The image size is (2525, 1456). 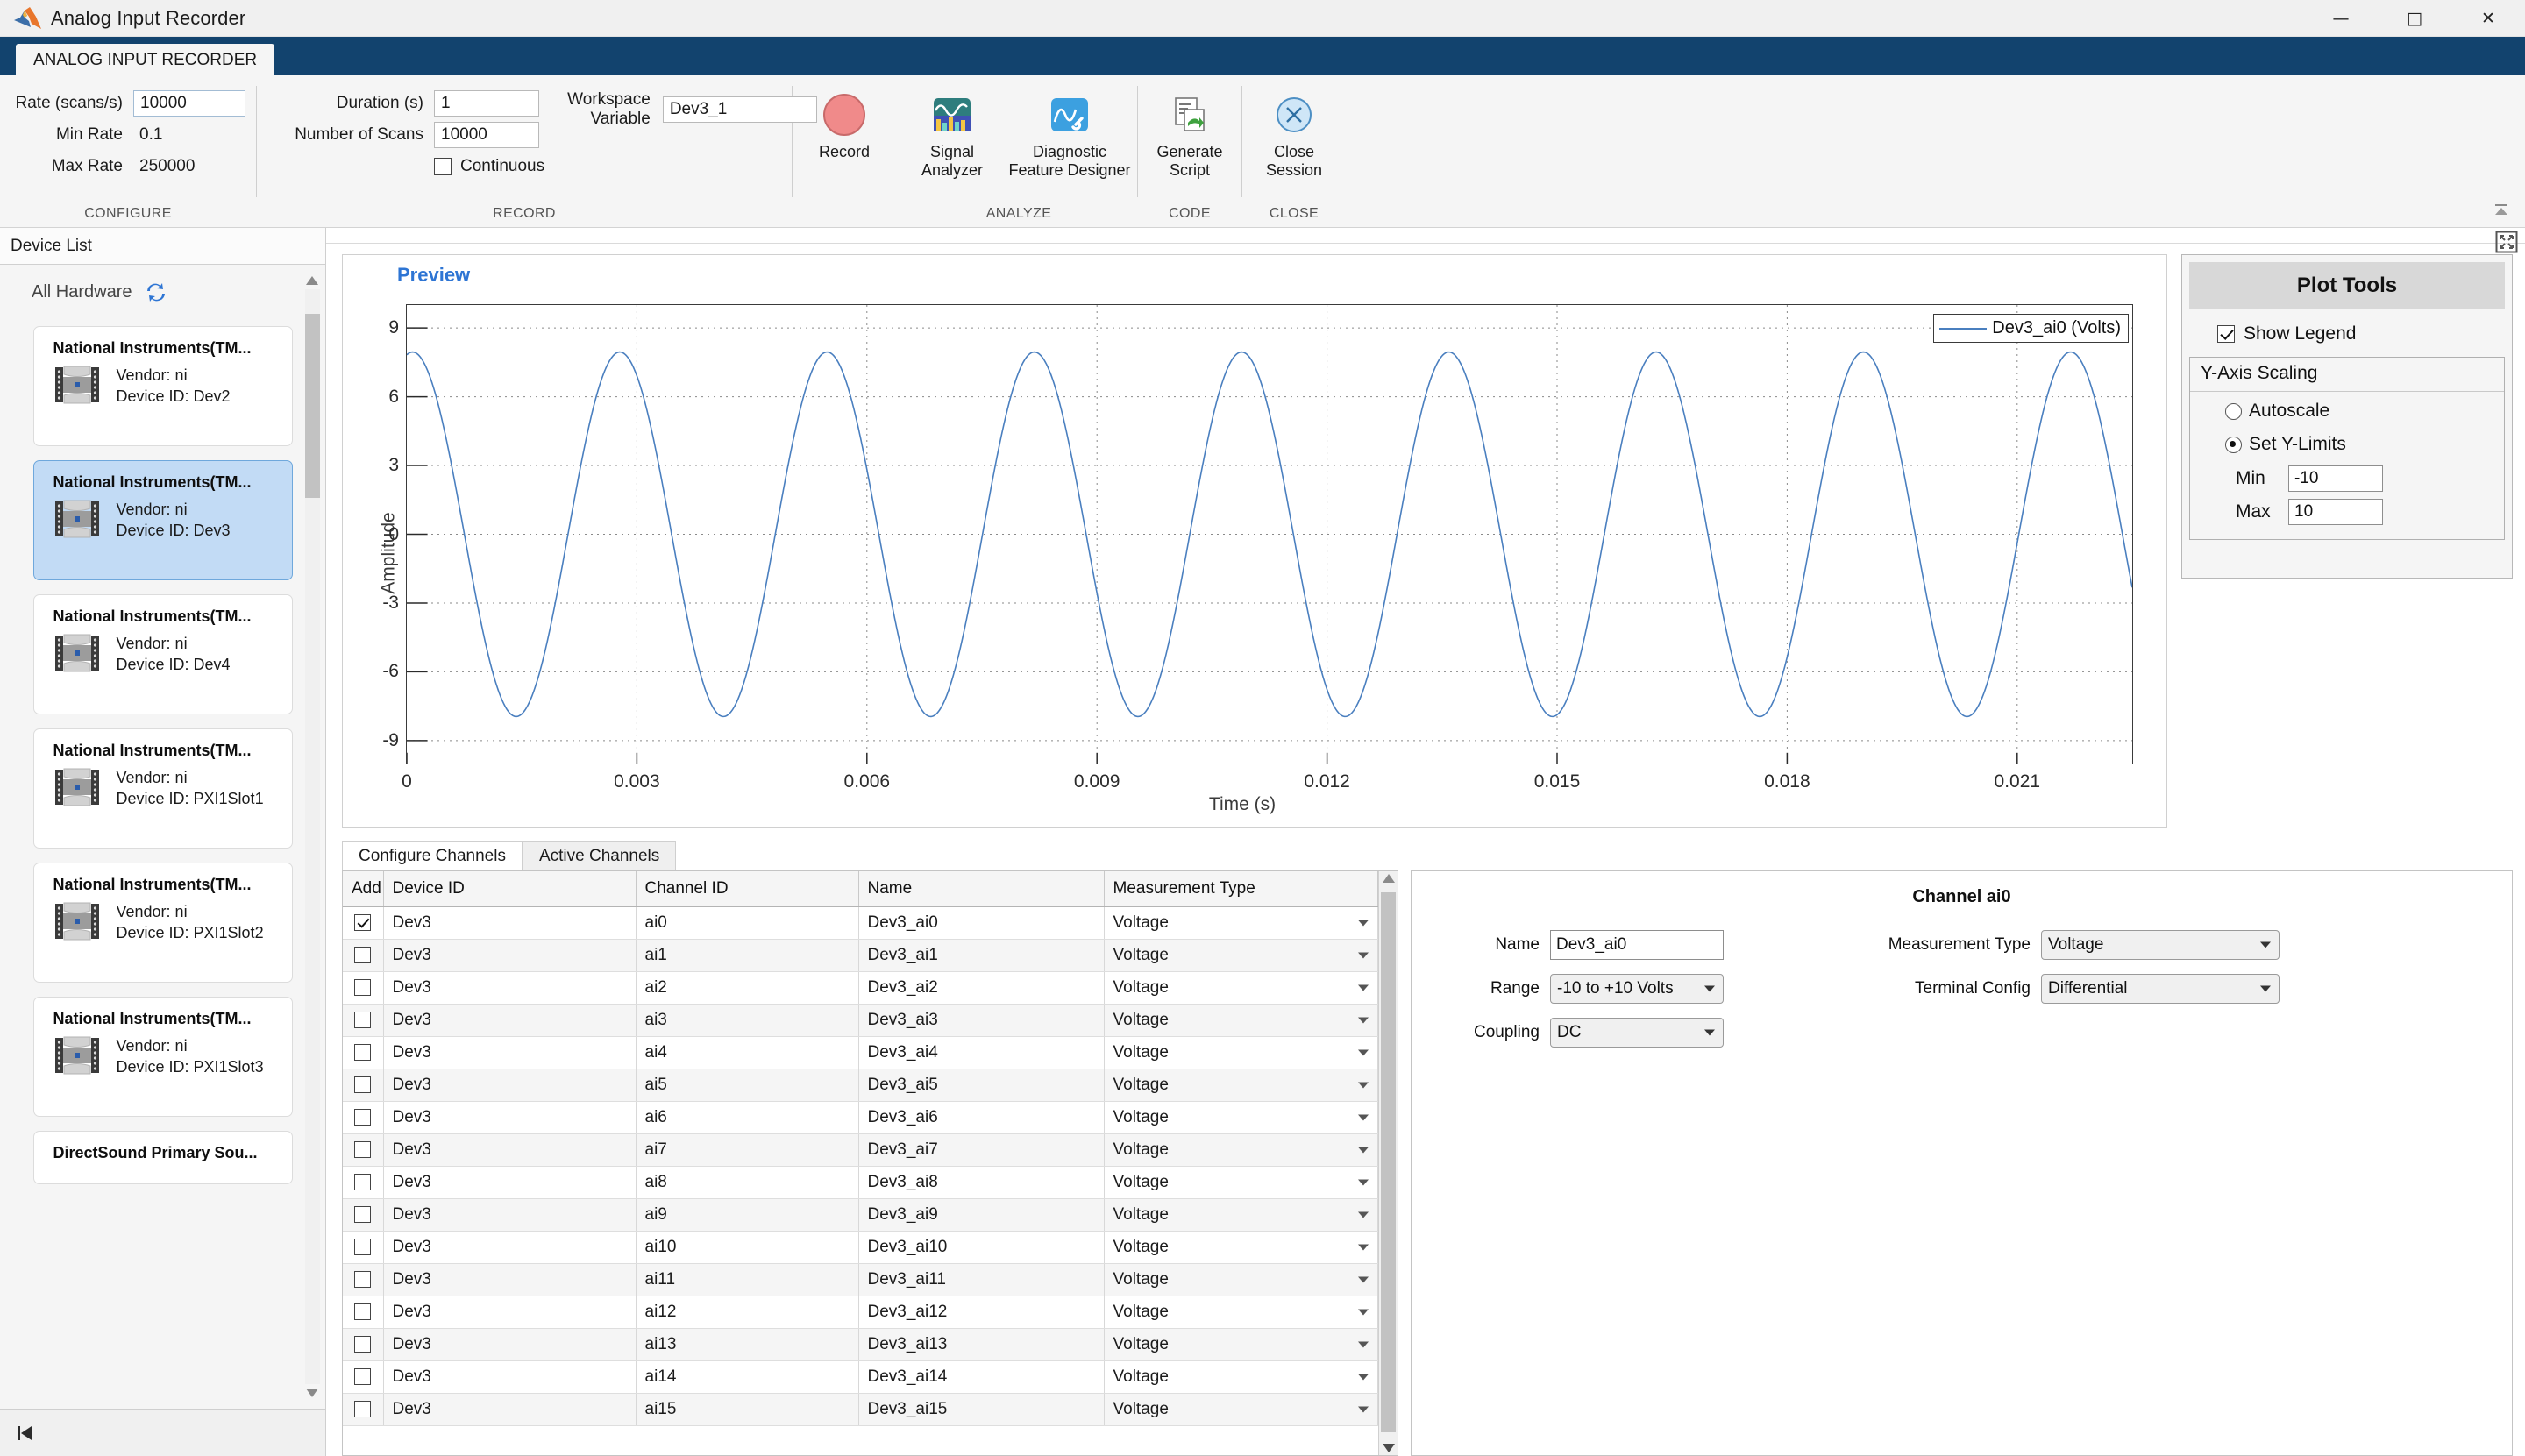 What do you see at coordinates (2347, 333) in the screenshot?
I see `show-legend-row: Show Legend` at bounding box center [2347, 333].